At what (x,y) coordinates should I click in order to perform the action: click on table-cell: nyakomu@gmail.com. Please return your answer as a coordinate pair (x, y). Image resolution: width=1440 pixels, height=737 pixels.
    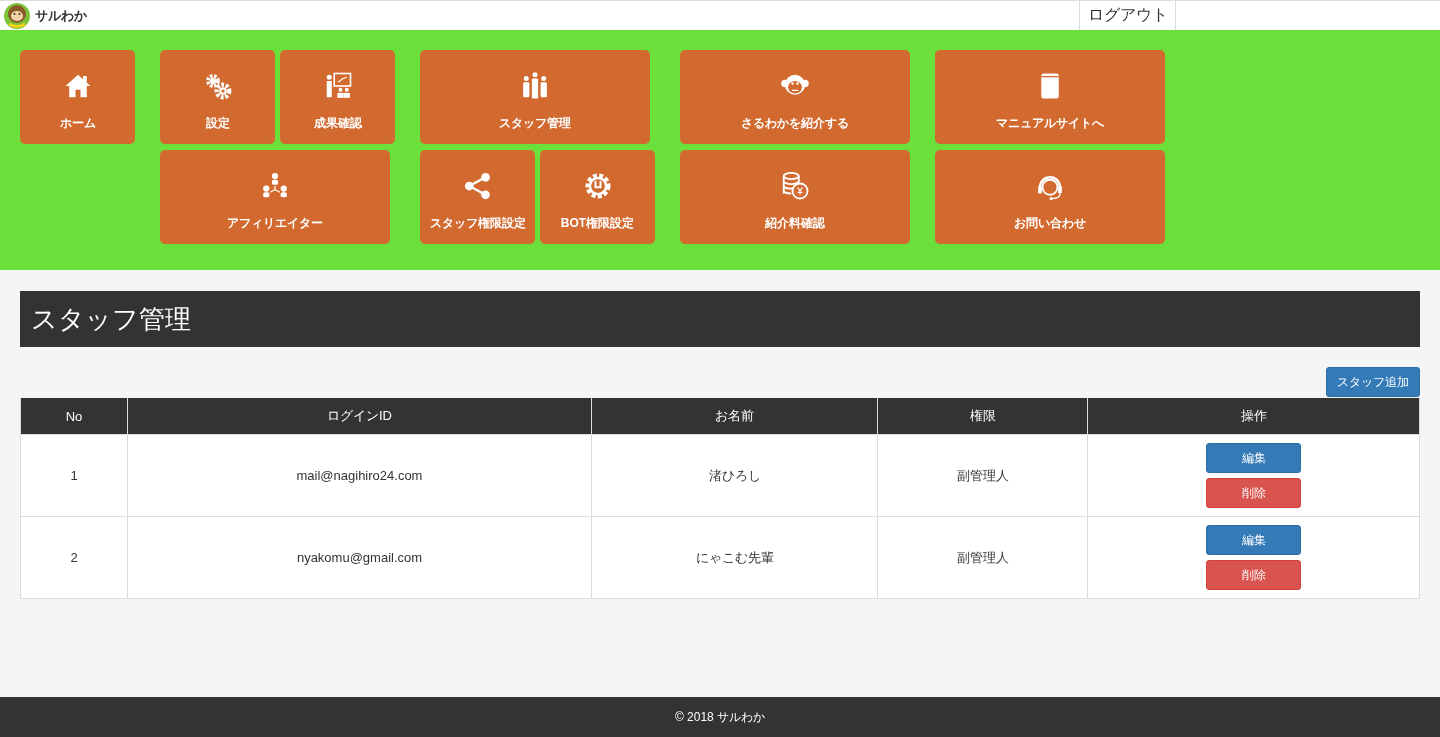
    Looking at the image, I should click on (359, 557).